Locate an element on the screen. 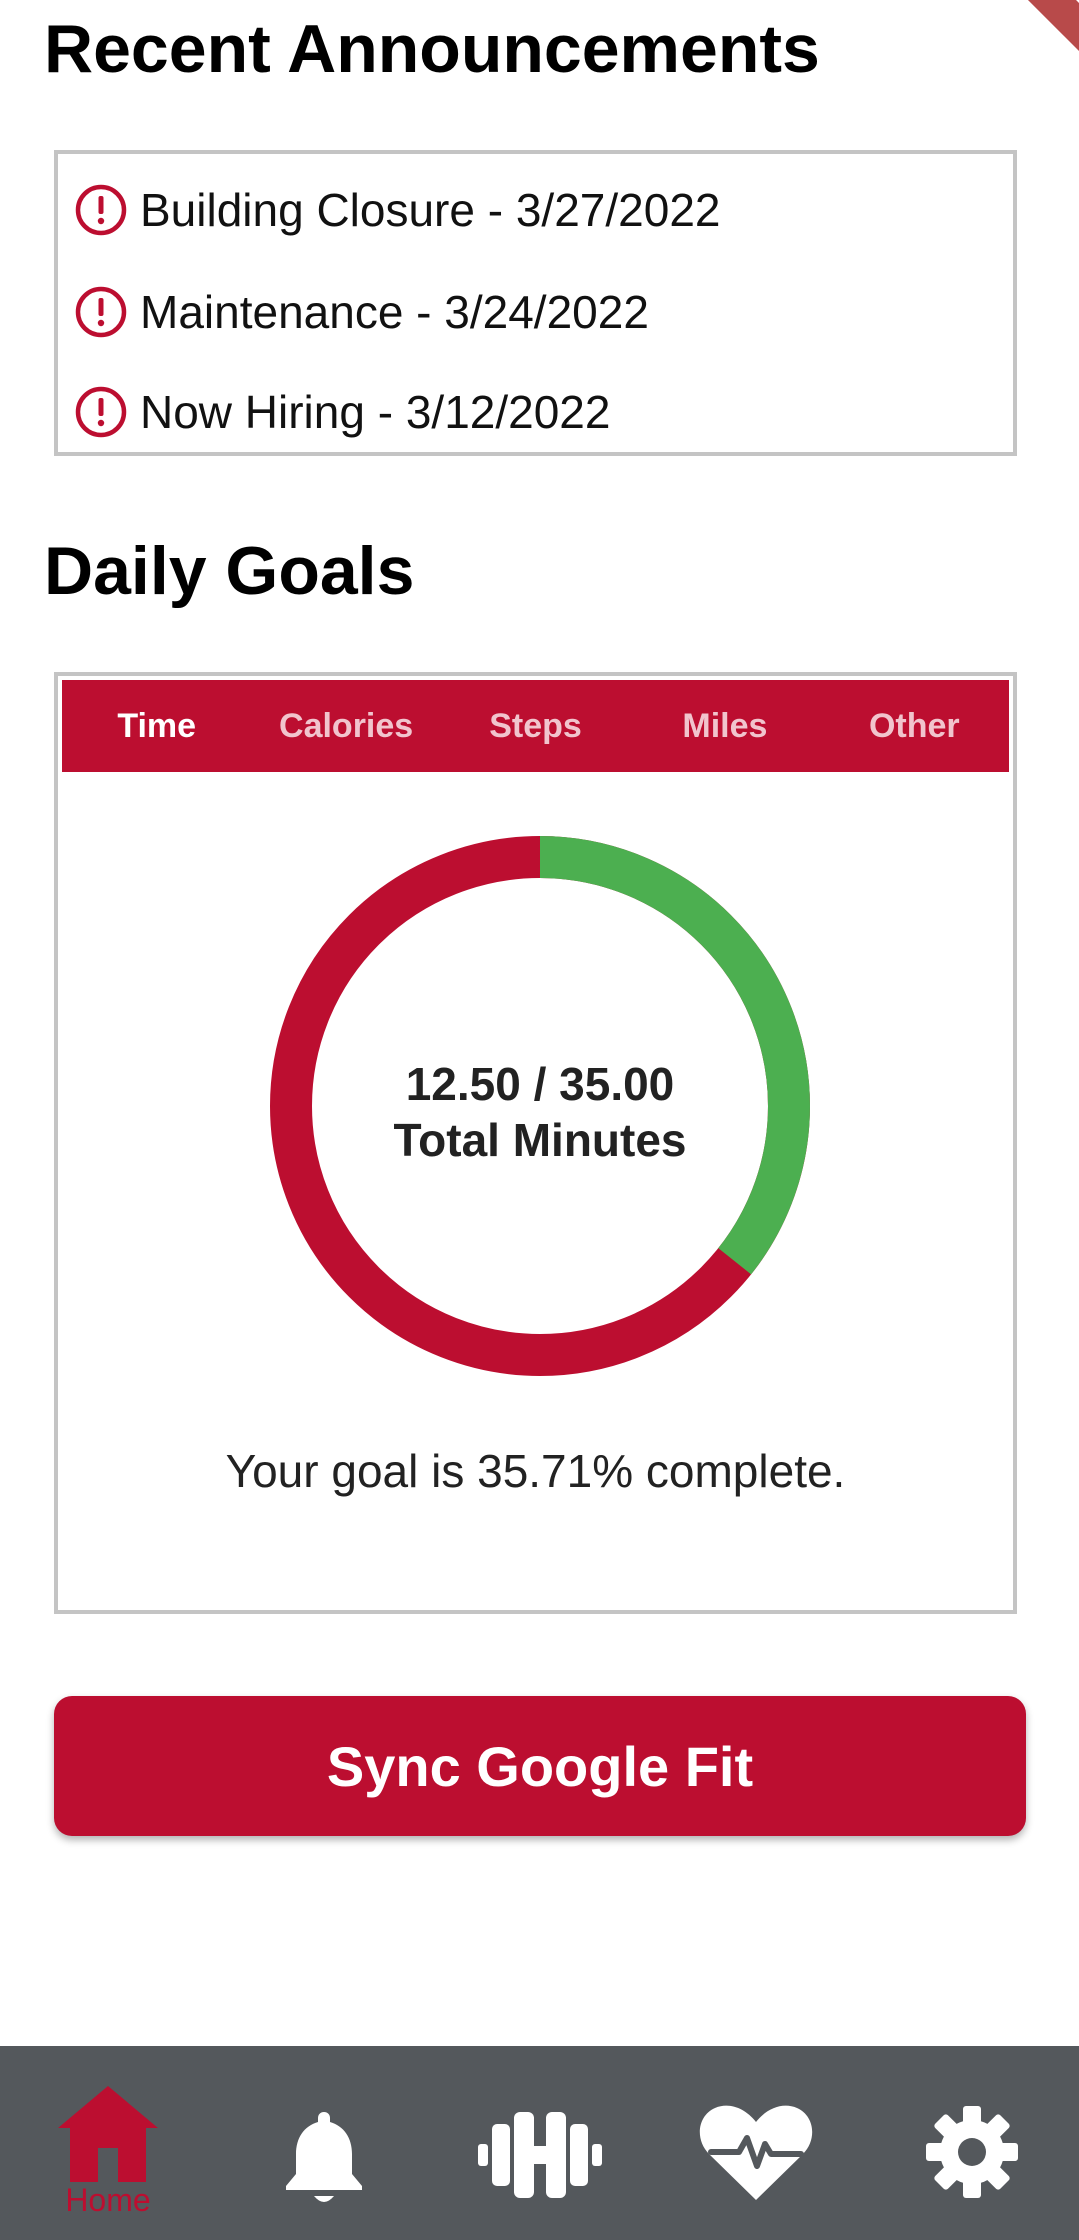  announcement-item: Building Closure - 3/27/2022 is located at coordinates (397, 210).